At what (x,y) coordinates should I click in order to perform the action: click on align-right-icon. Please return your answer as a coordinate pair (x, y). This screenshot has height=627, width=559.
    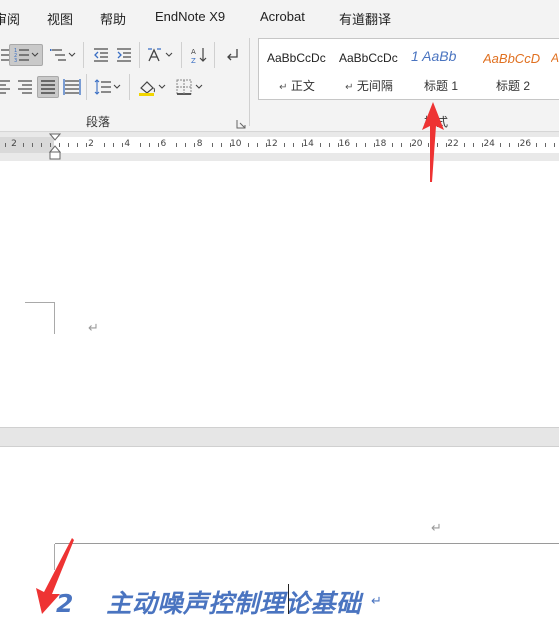
    Looking at the image, I should click on (25, 87).